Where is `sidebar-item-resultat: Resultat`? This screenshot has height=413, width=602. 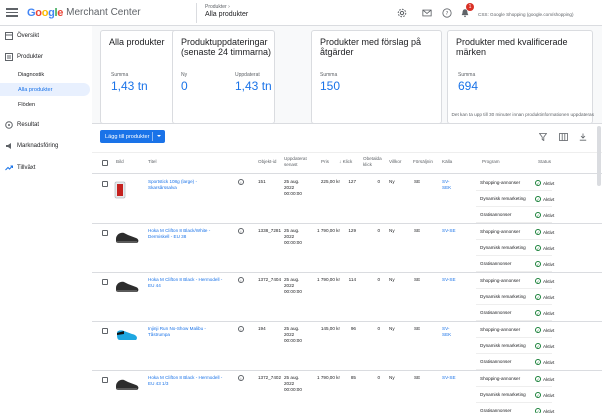 sidebar-item-resultat: Resultat is located at coordinates (46, 125).